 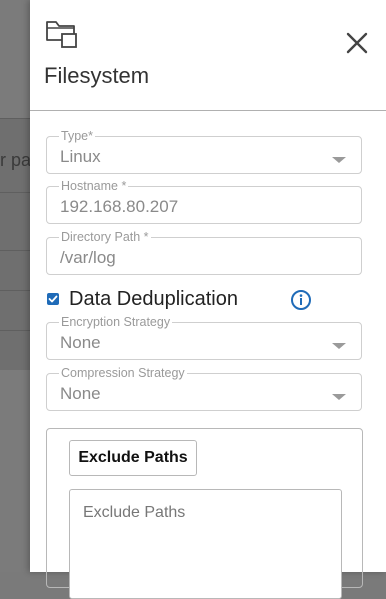 I want to click on hostname-field: Hostname * 192.168.80.207, so click(x=204, y=201).